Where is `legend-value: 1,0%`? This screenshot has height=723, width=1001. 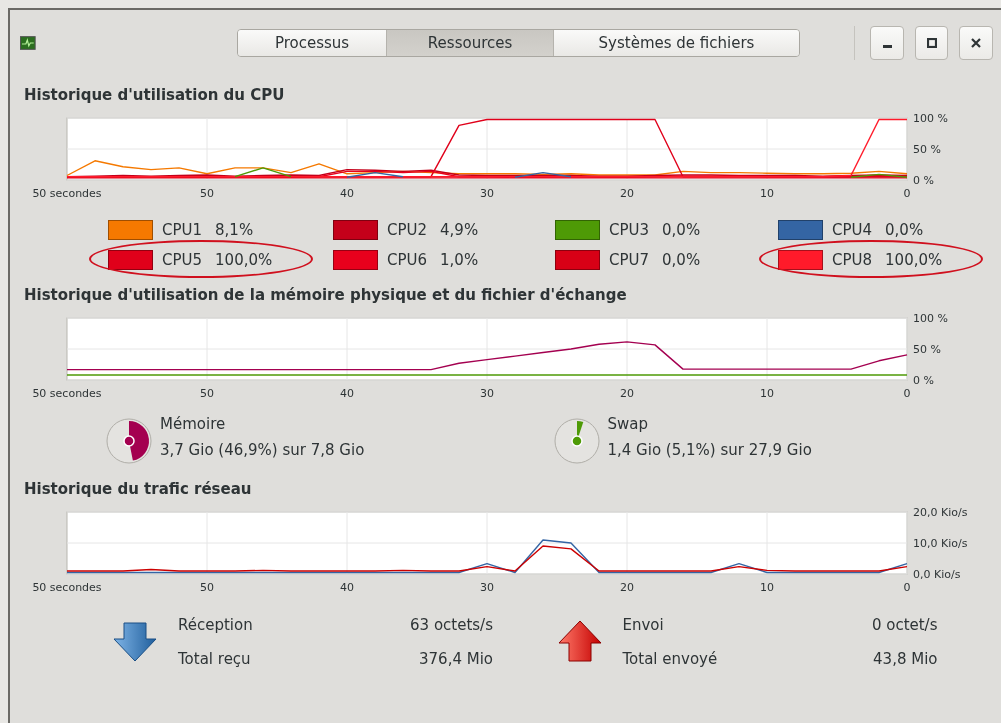
legend-value: 1,0% is located at coordinates (459, 260).